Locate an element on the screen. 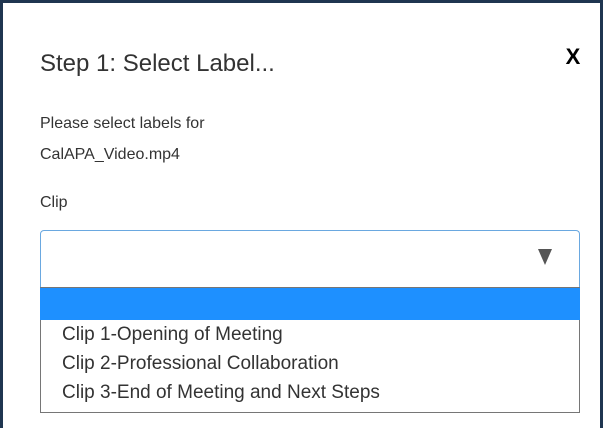 This screenshot has height=428, width=603. close-button: X is located at coordinates (573, 57).